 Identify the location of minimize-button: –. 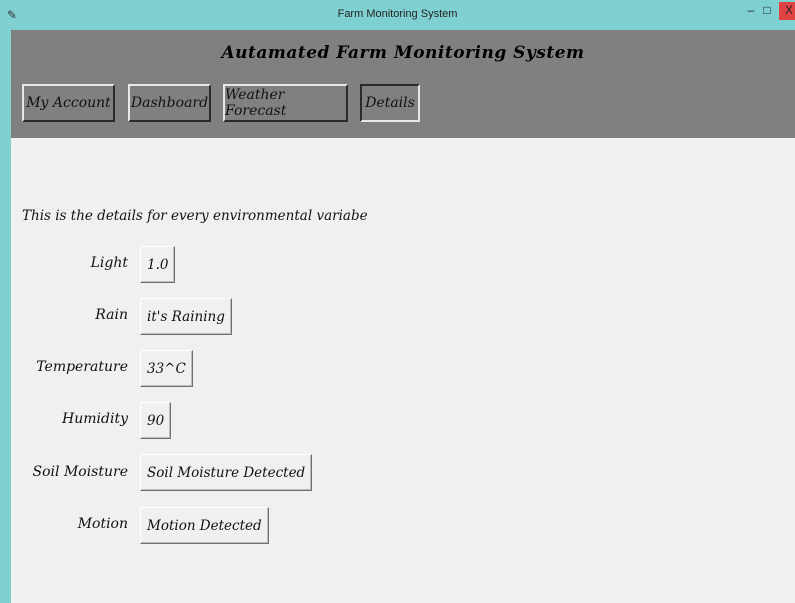
(751, 11).